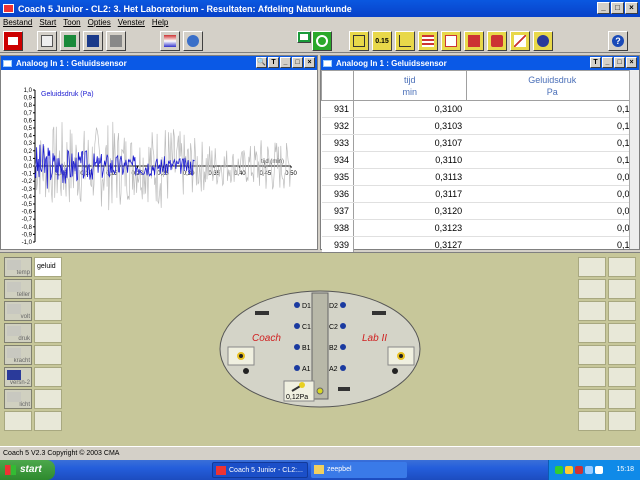  Describe the element at coordinates (480, 63) in the screenshot. I see `table-pane-title: Analoog In 1 : Geluidssensor T _ □ ×` at that location.